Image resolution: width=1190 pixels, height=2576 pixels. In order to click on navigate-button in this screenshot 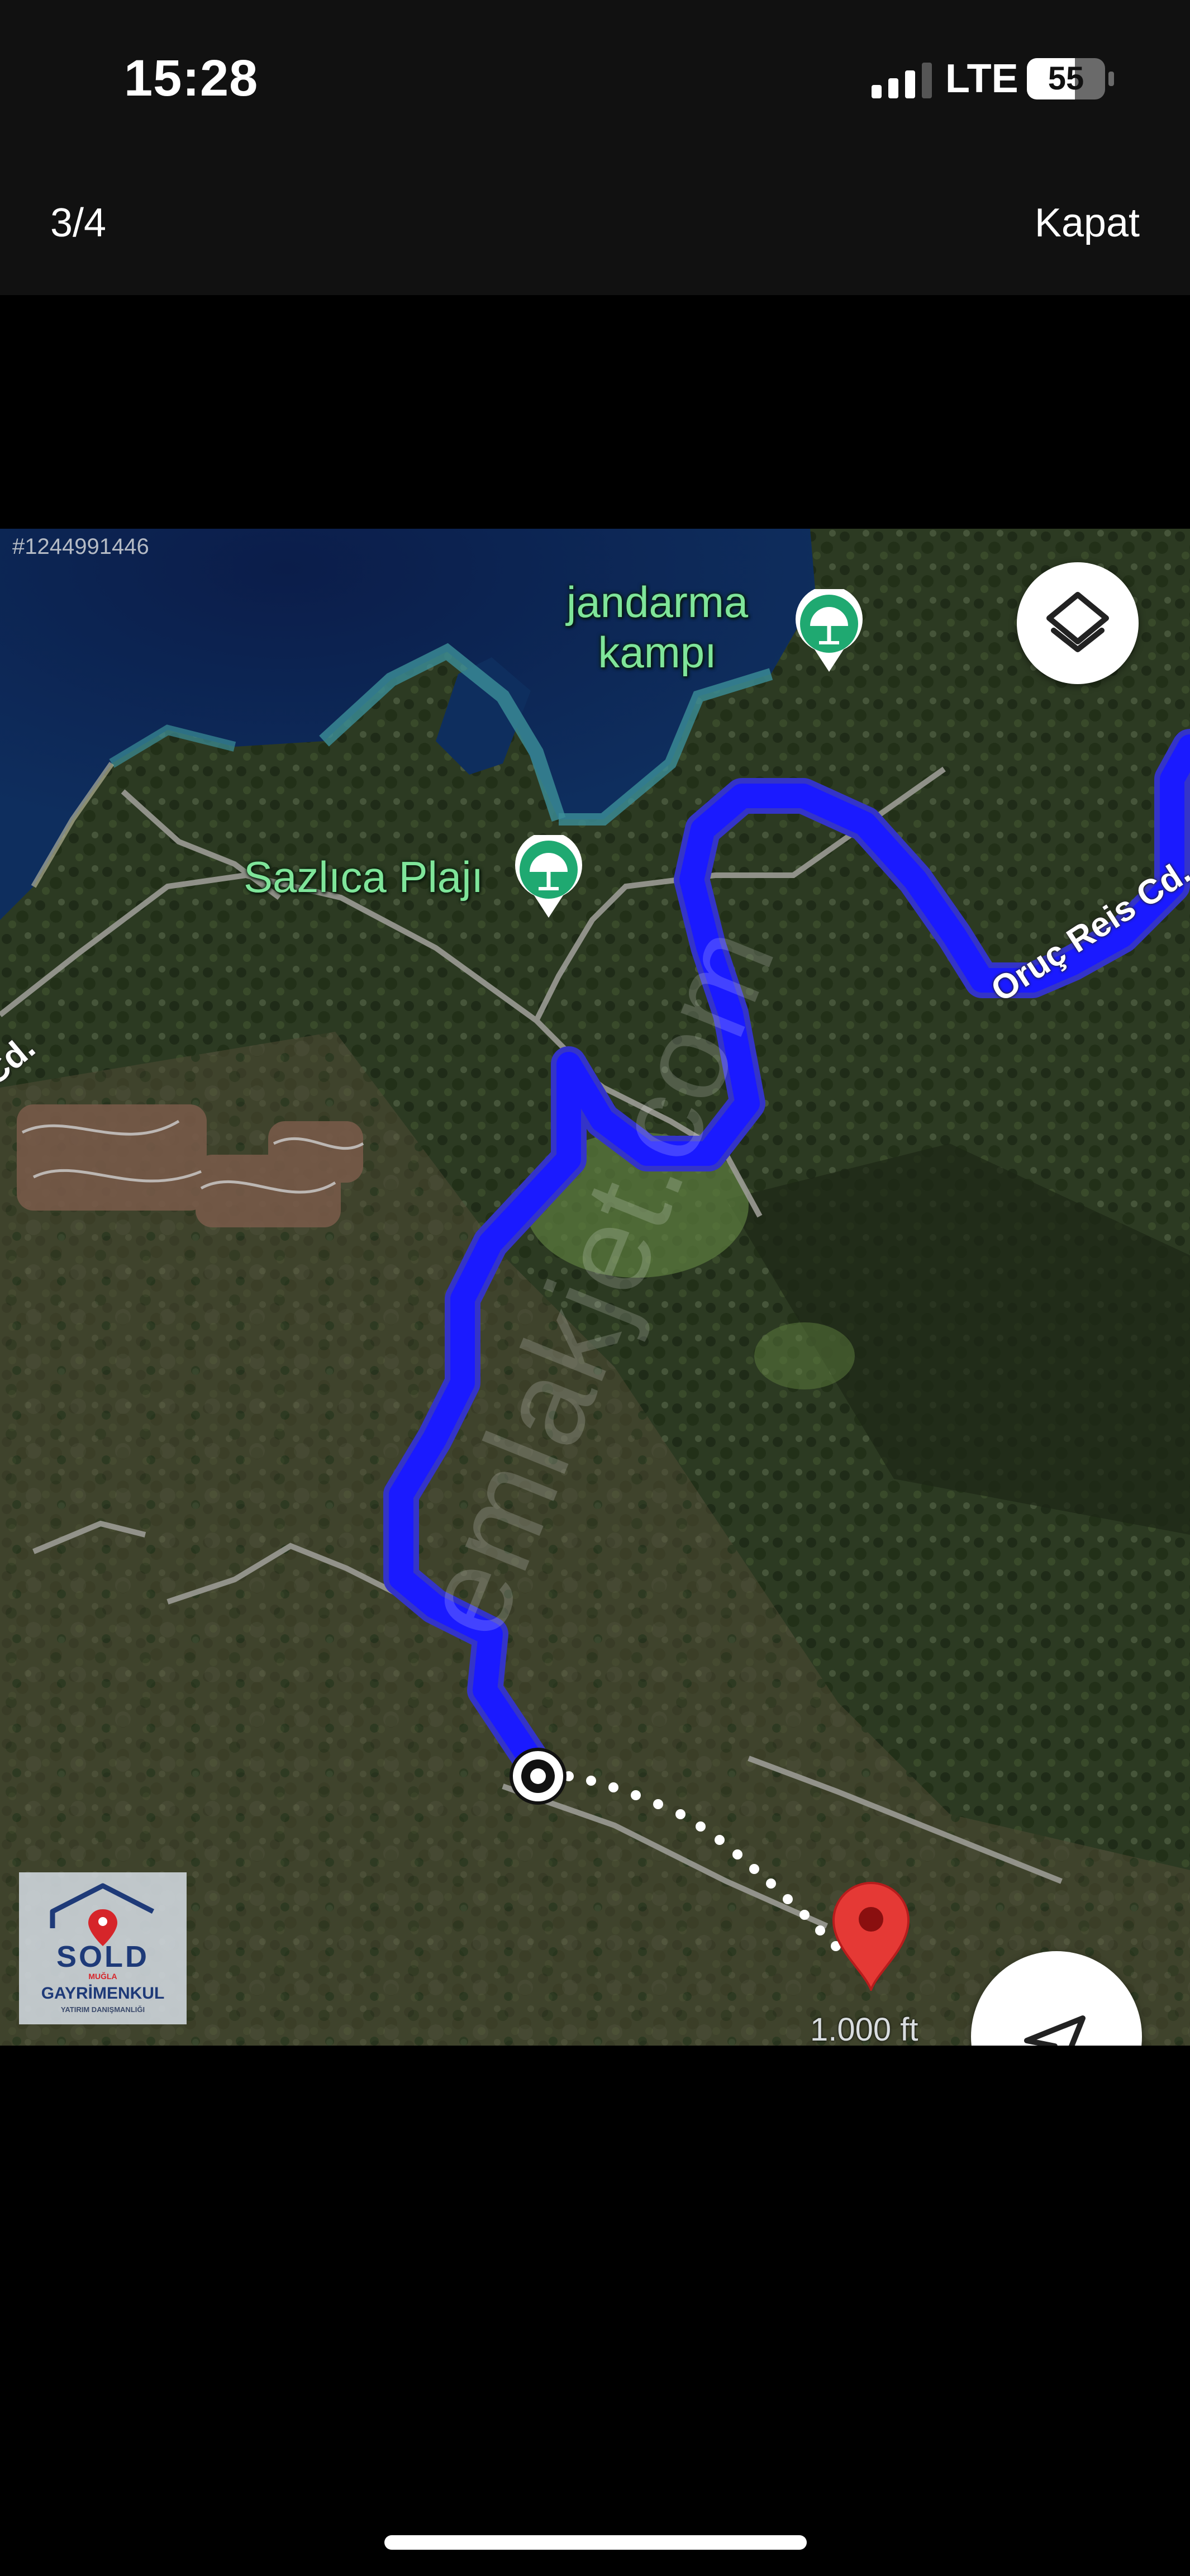, I will do `click(1056, 1998)`.